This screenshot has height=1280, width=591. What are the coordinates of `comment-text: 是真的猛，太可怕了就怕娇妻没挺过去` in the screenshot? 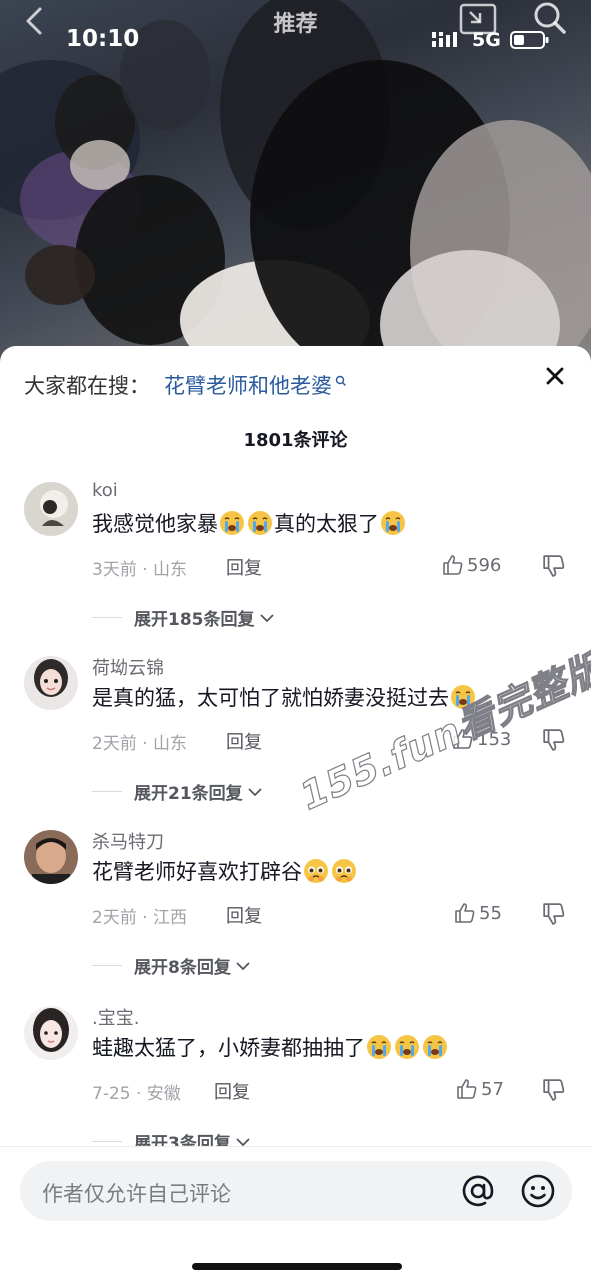 It's located at (284, 697).